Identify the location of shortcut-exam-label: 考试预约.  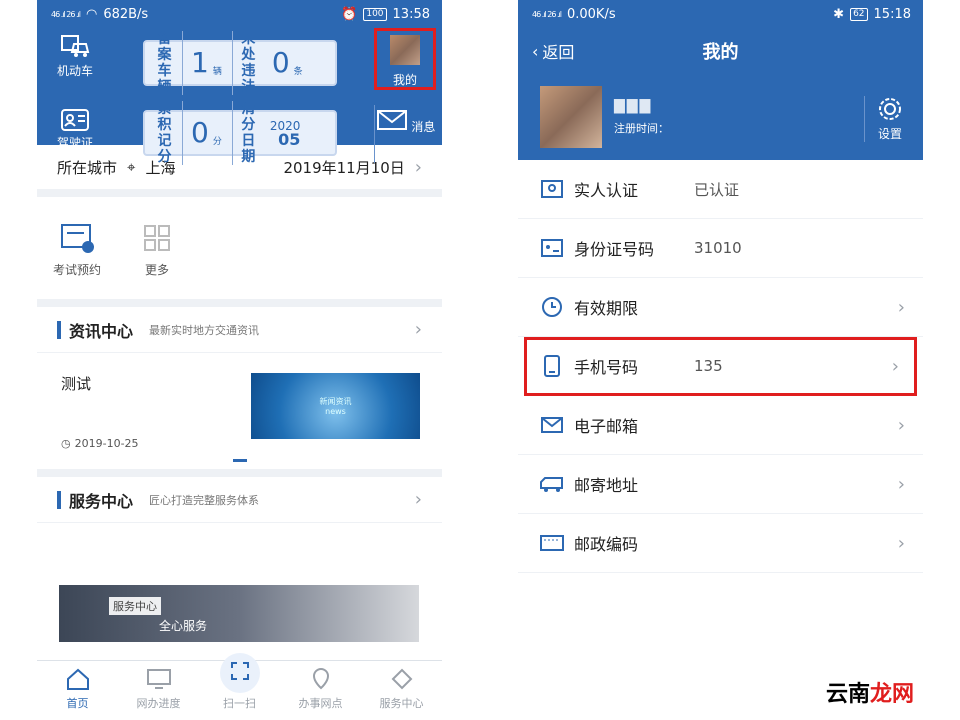
(76, 270).